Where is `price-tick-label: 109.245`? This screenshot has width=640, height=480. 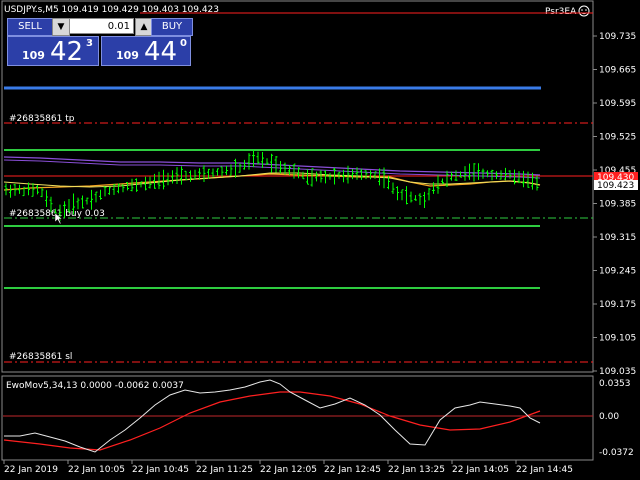
price-tick-label: 109.245 is located at coordinates (617, 272).